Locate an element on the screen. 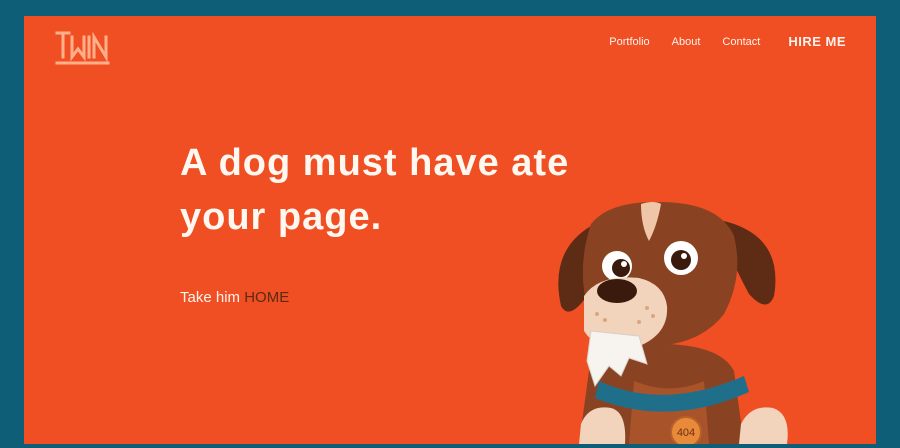 This screenshot has width=900, height=448. headline-line-1: A dog must have ate is located at coordinates (375, 163).